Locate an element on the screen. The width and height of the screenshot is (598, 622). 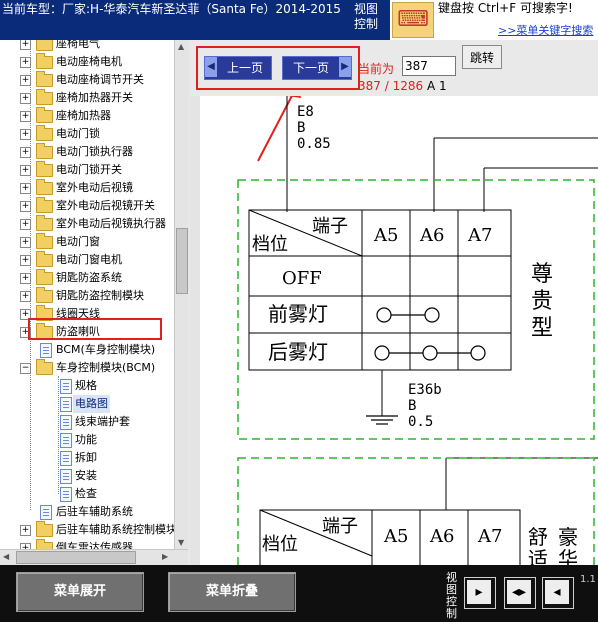
tree-node-rear-parking-assist-module: + 后驻车辅助系统控制模块 is located at coordinates (94, 530).